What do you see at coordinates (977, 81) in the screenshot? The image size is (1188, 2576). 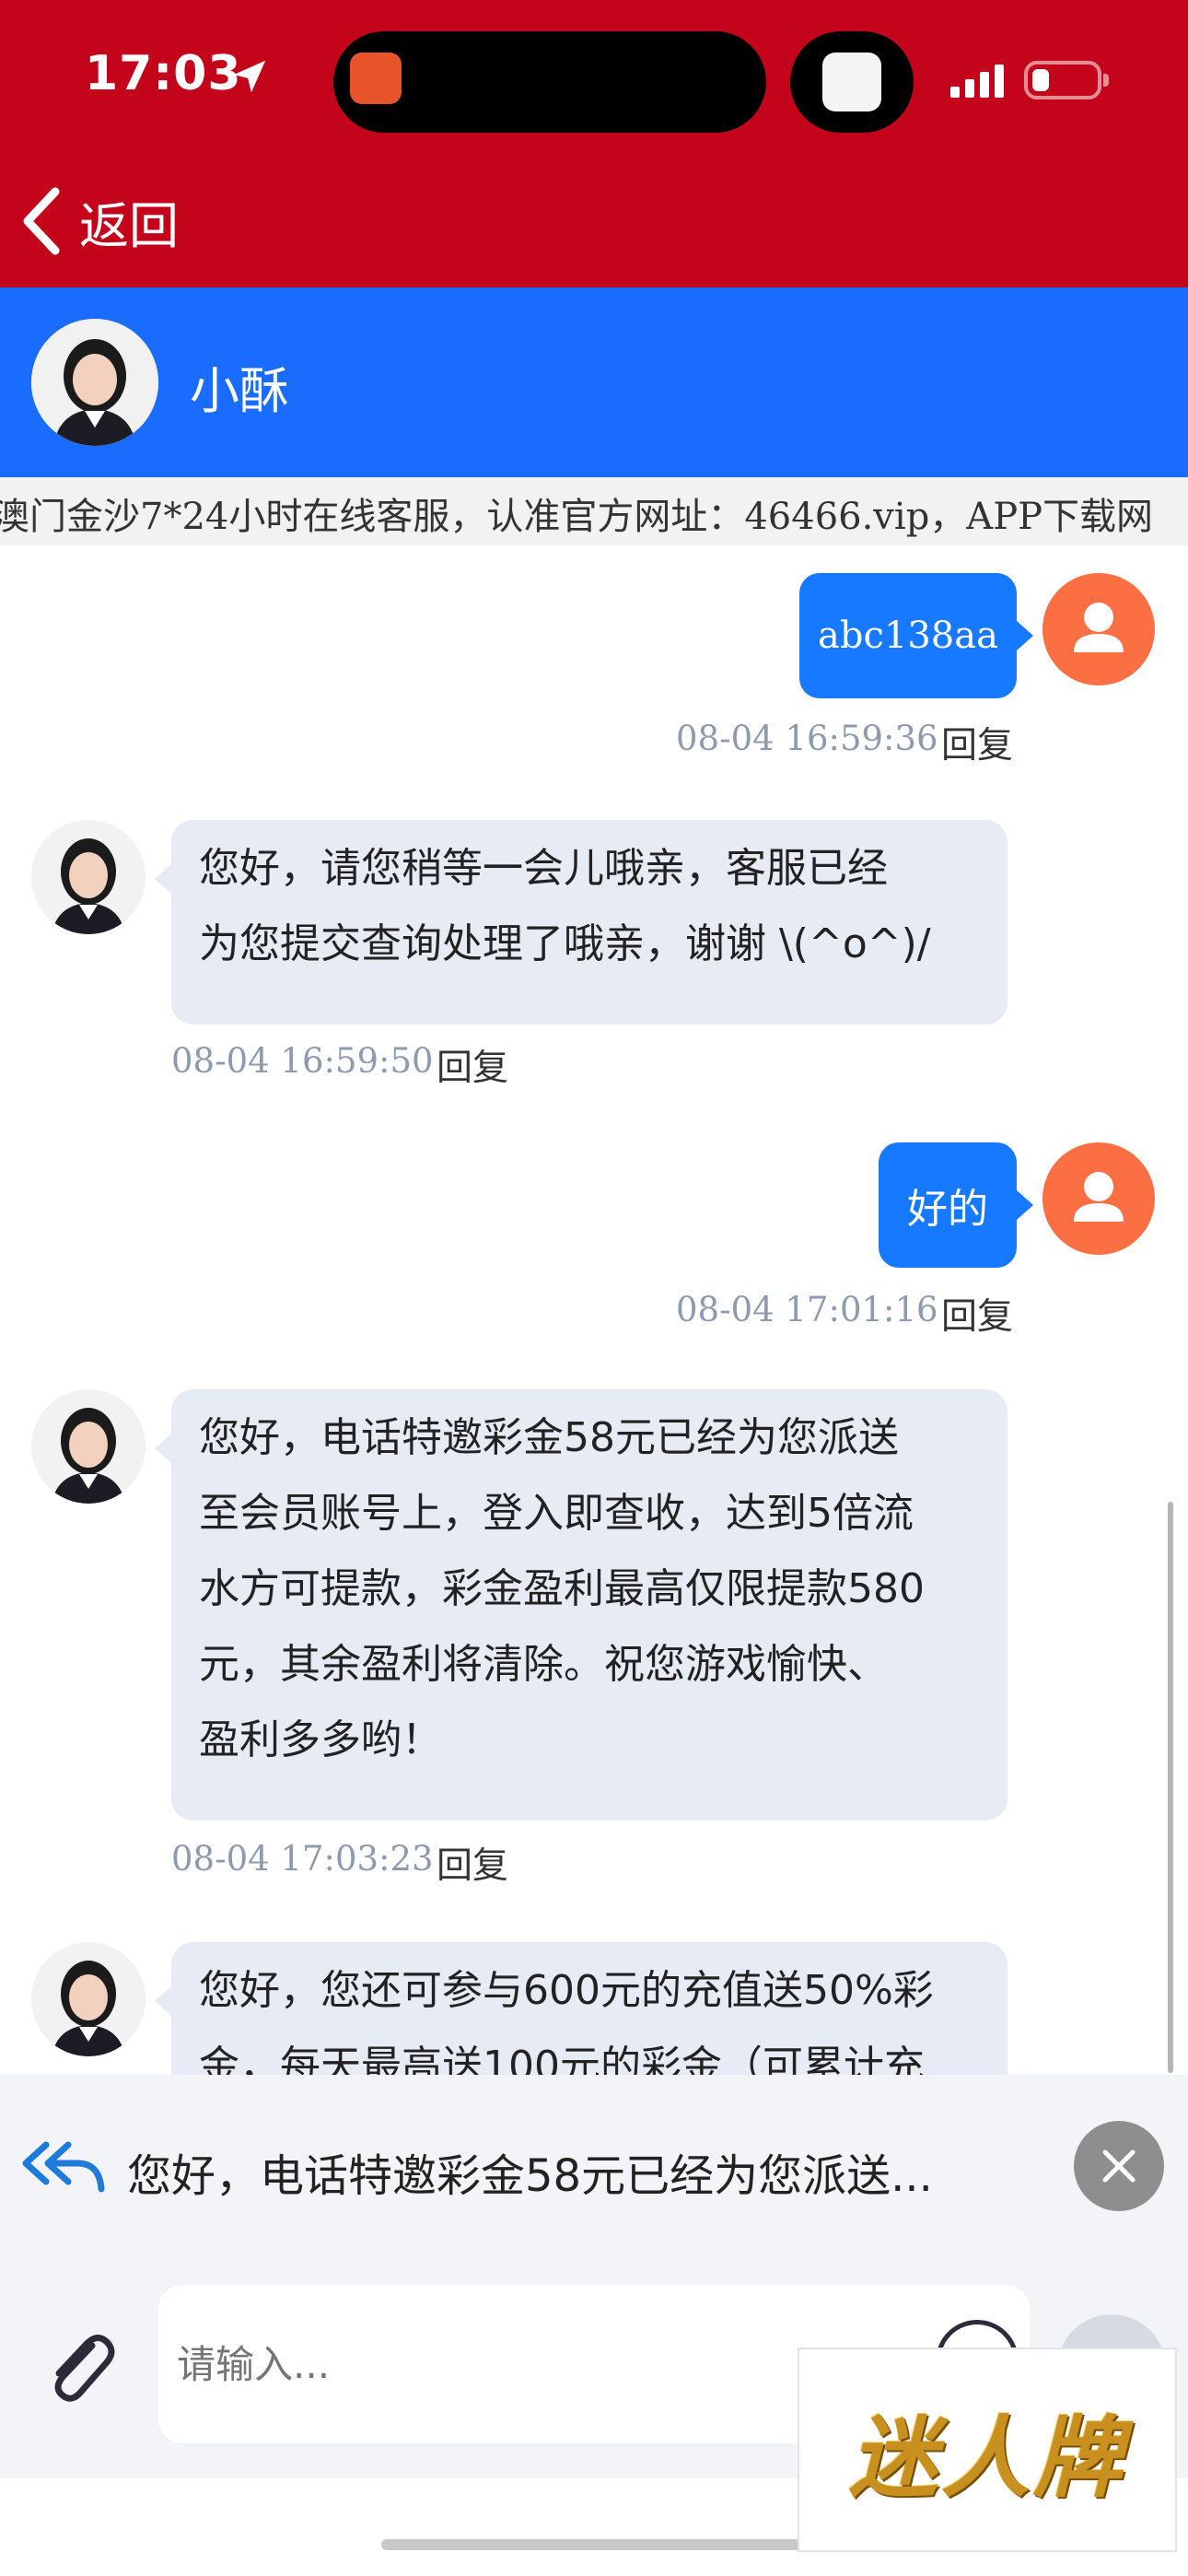 I see `cellular-signal-icon` at bounding box center [977, 81].